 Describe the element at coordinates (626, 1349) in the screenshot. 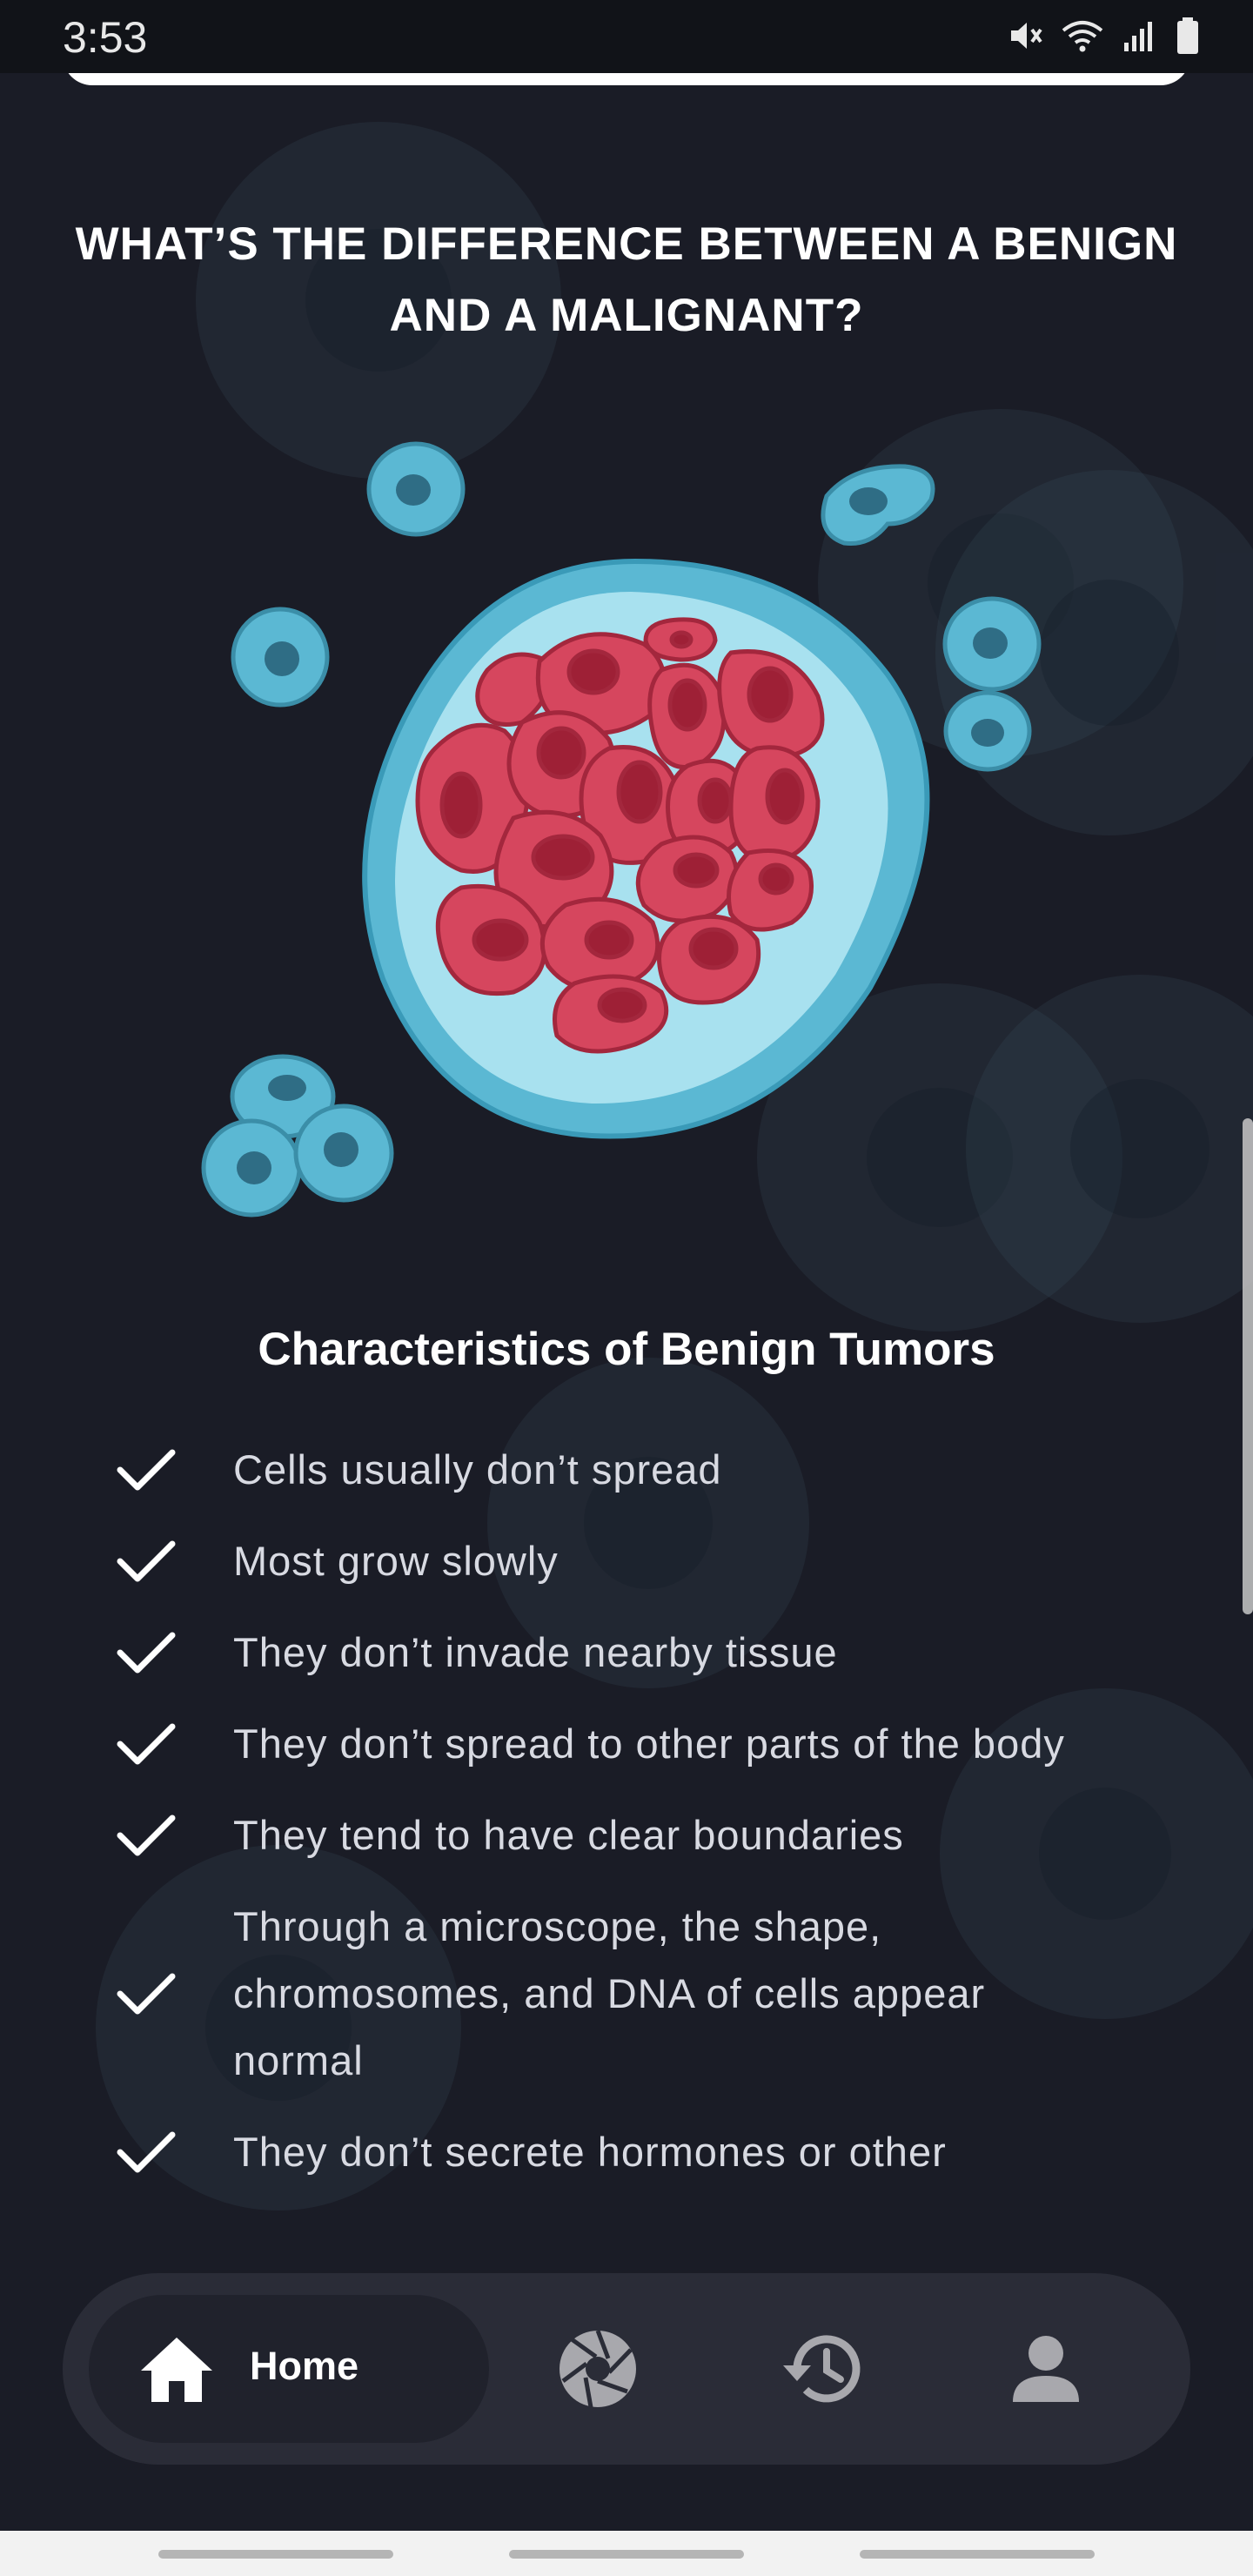

I see `section-title: Characteristics of Benign Tumors` at that location.